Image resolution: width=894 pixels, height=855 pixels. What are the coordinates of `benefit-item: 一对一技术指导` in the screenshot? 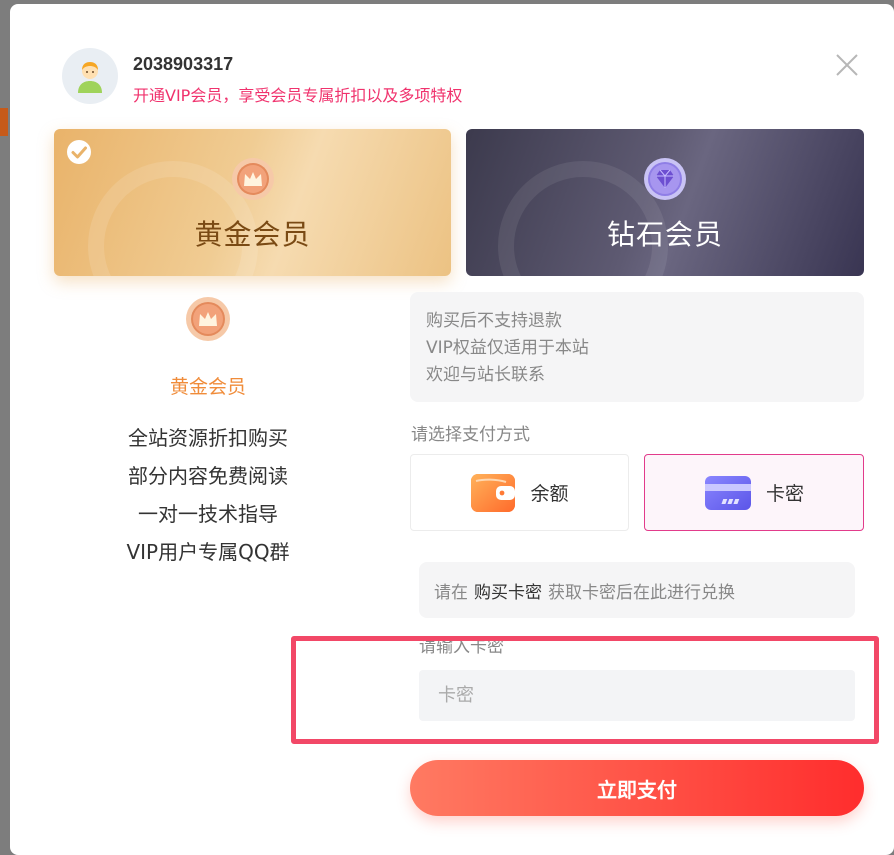 It's located at (208, 514).